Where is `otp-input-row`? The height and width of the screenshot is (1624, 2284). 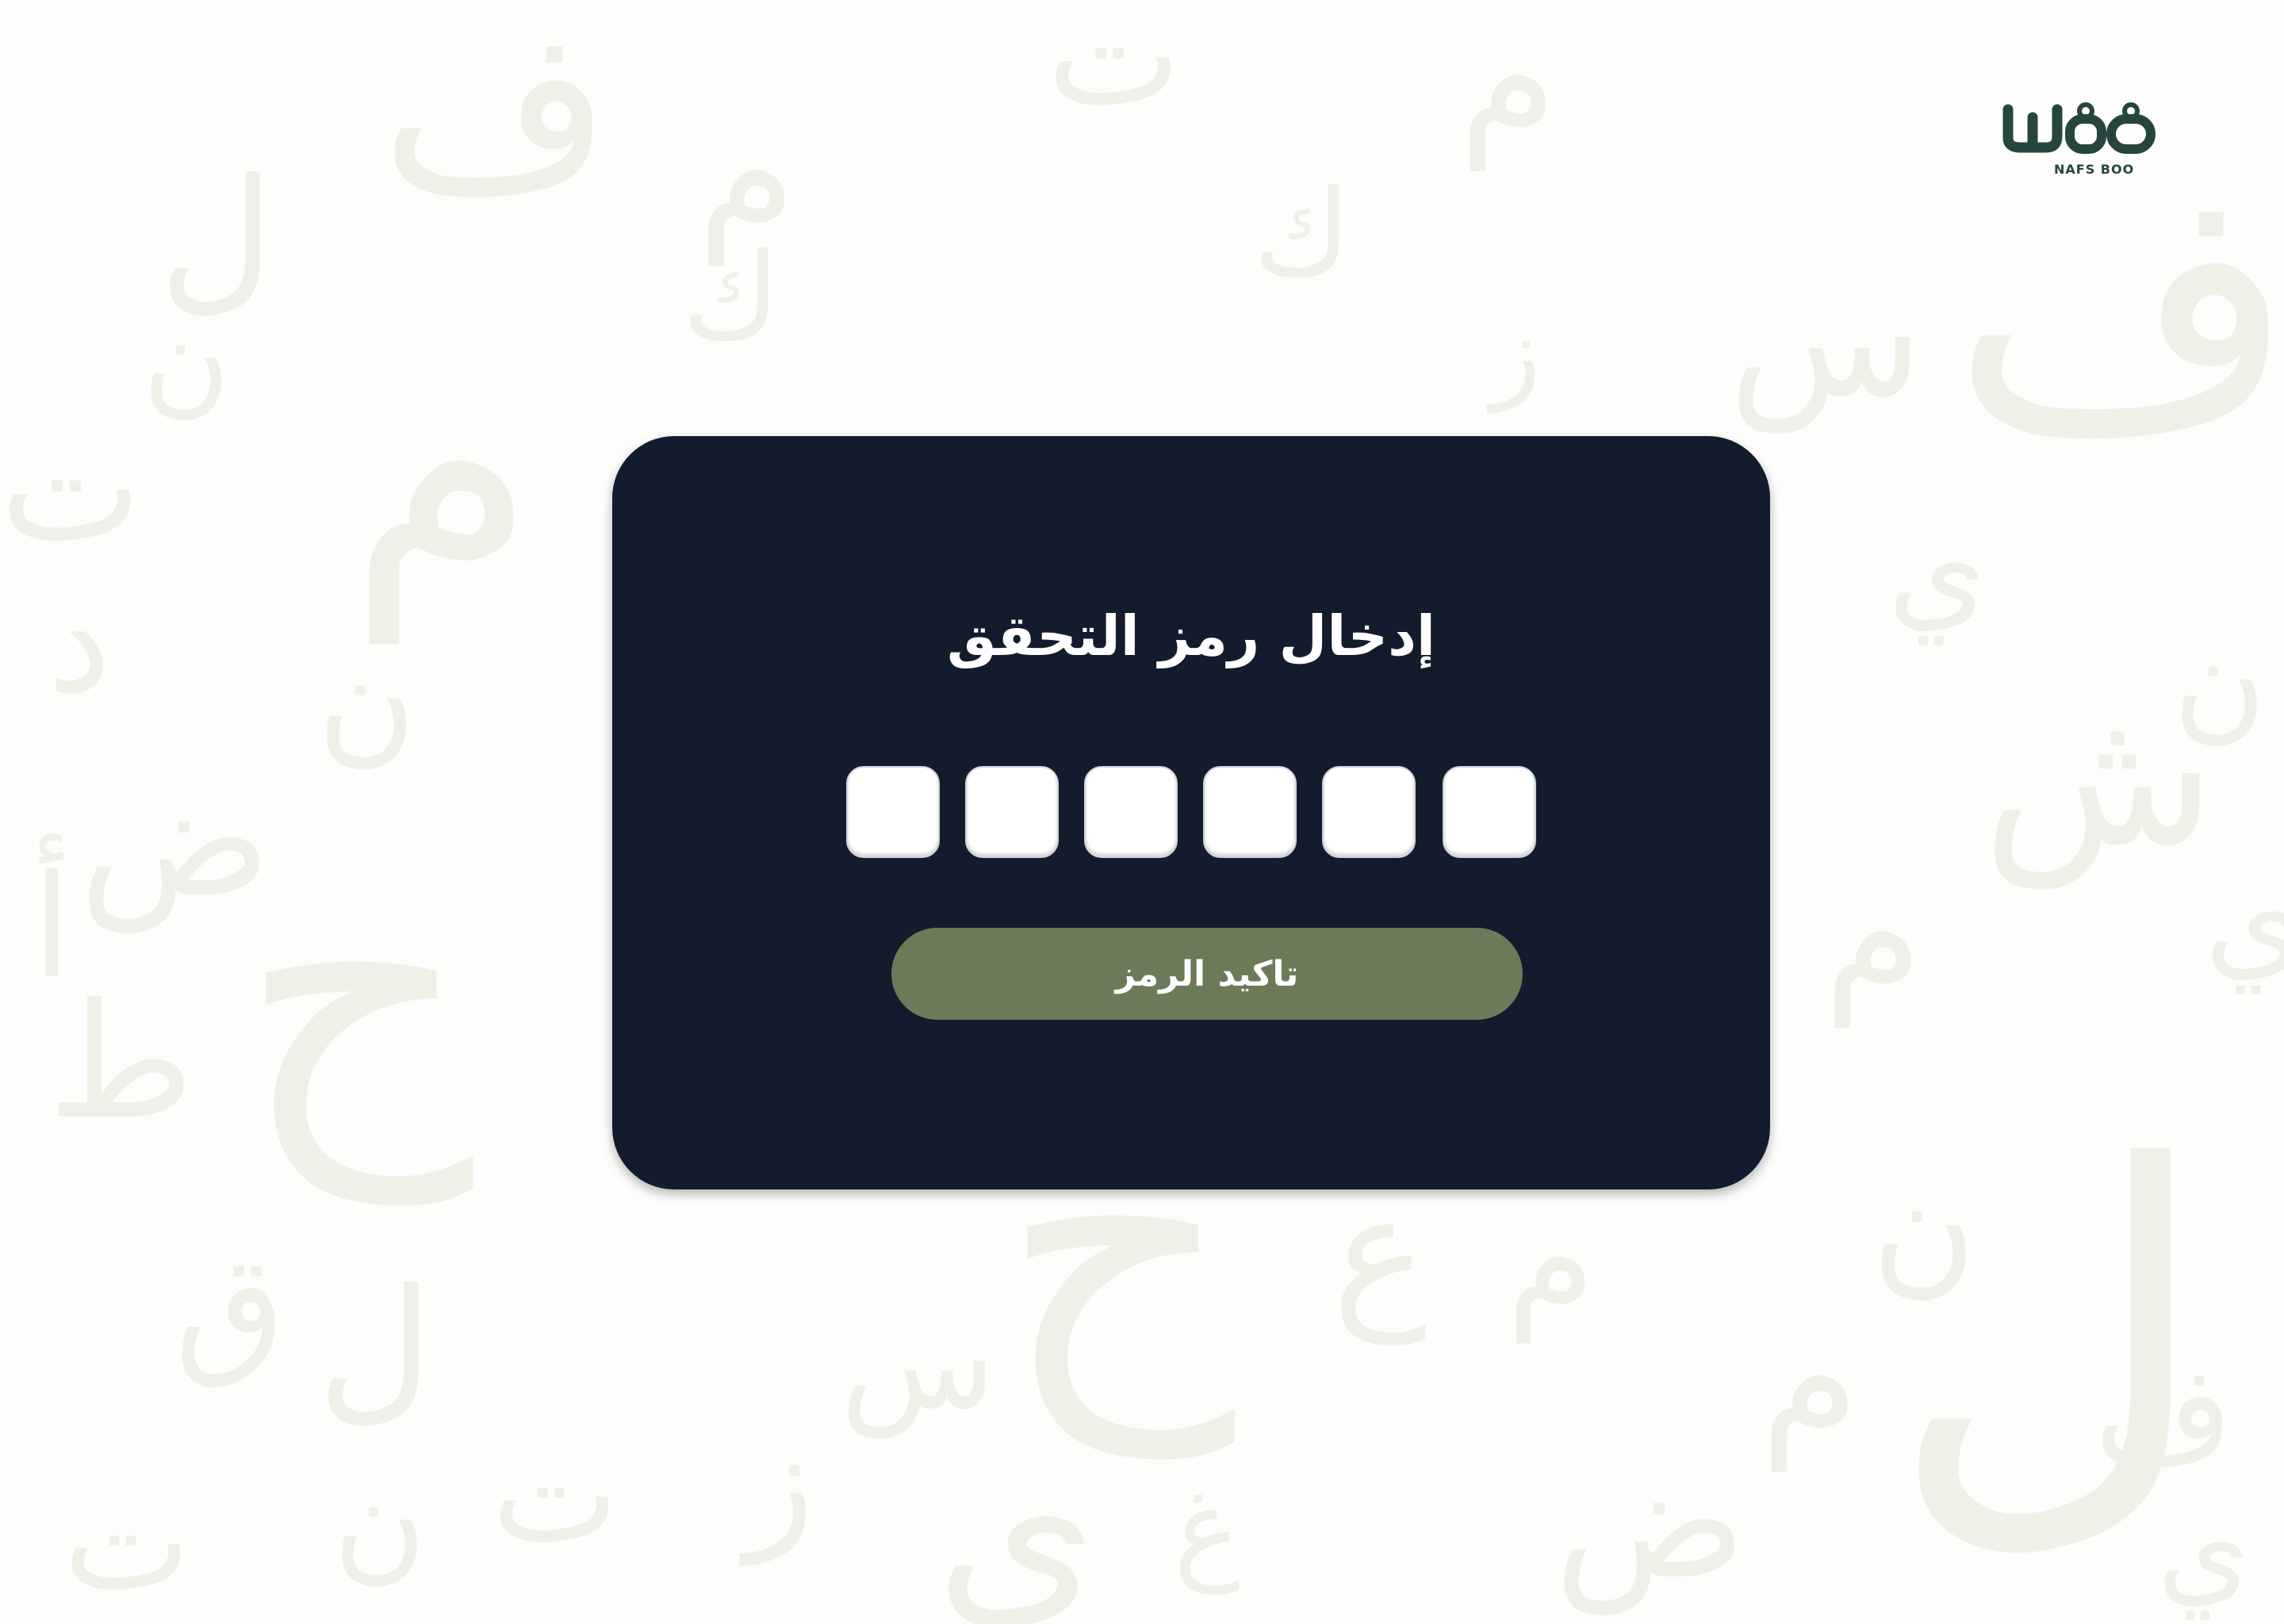
otp-input-row is located at coordinates (1193, 813).